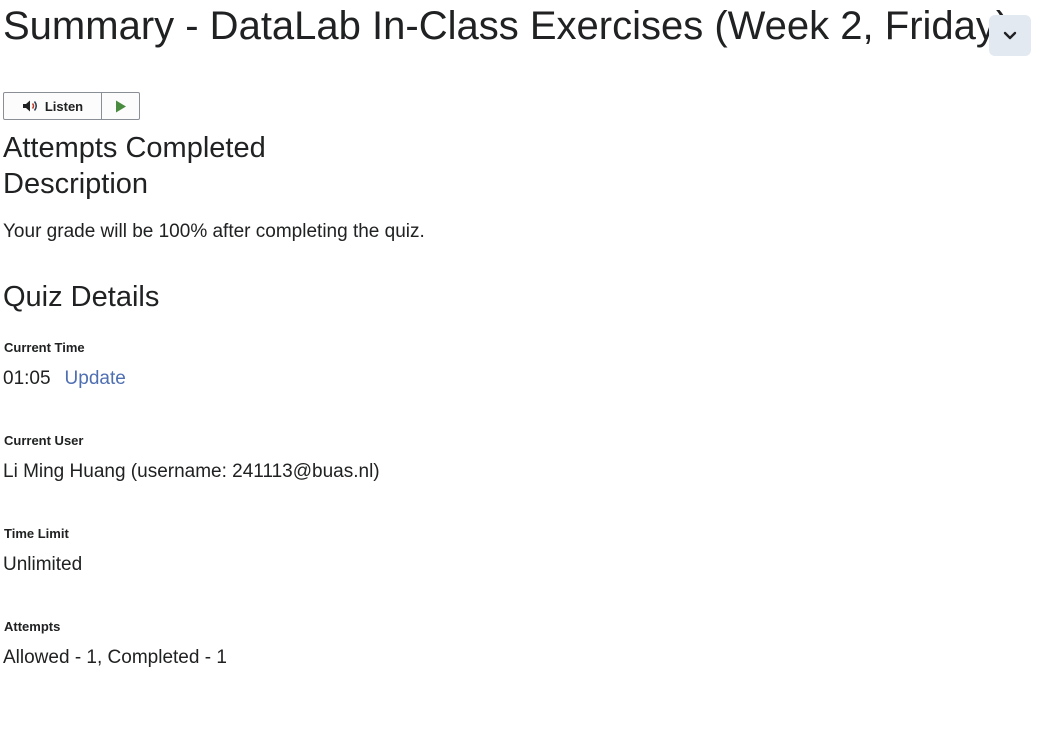 The height and width of the screenshot is (732, 1046). Describe the element at coordinates (36, 533) in the screenshot. I see `time-limit-label: Time Limit` at that location.